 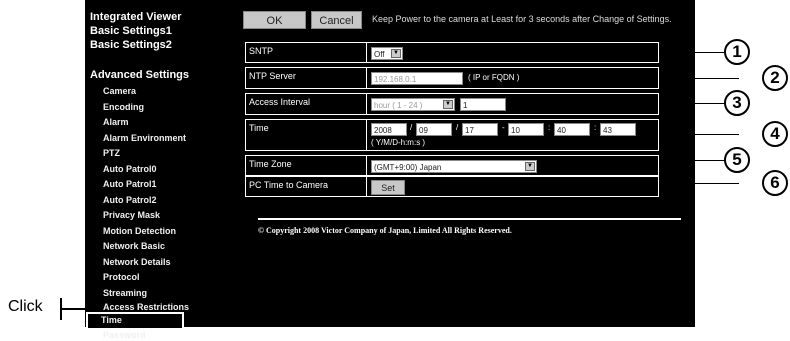 I want to click on time-zone-value: (GMT+9:00) Japan, so click(x=408, y=167).